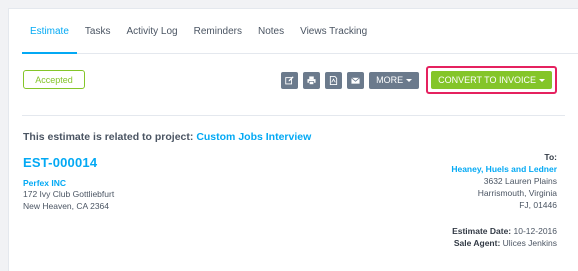 Image resolution: width=578 pixels, height=271 pixels. Describe the element at coordinates (487, 80) in the screenshot. I see `convert-label: CONVERT TO INVOICE` at that location.